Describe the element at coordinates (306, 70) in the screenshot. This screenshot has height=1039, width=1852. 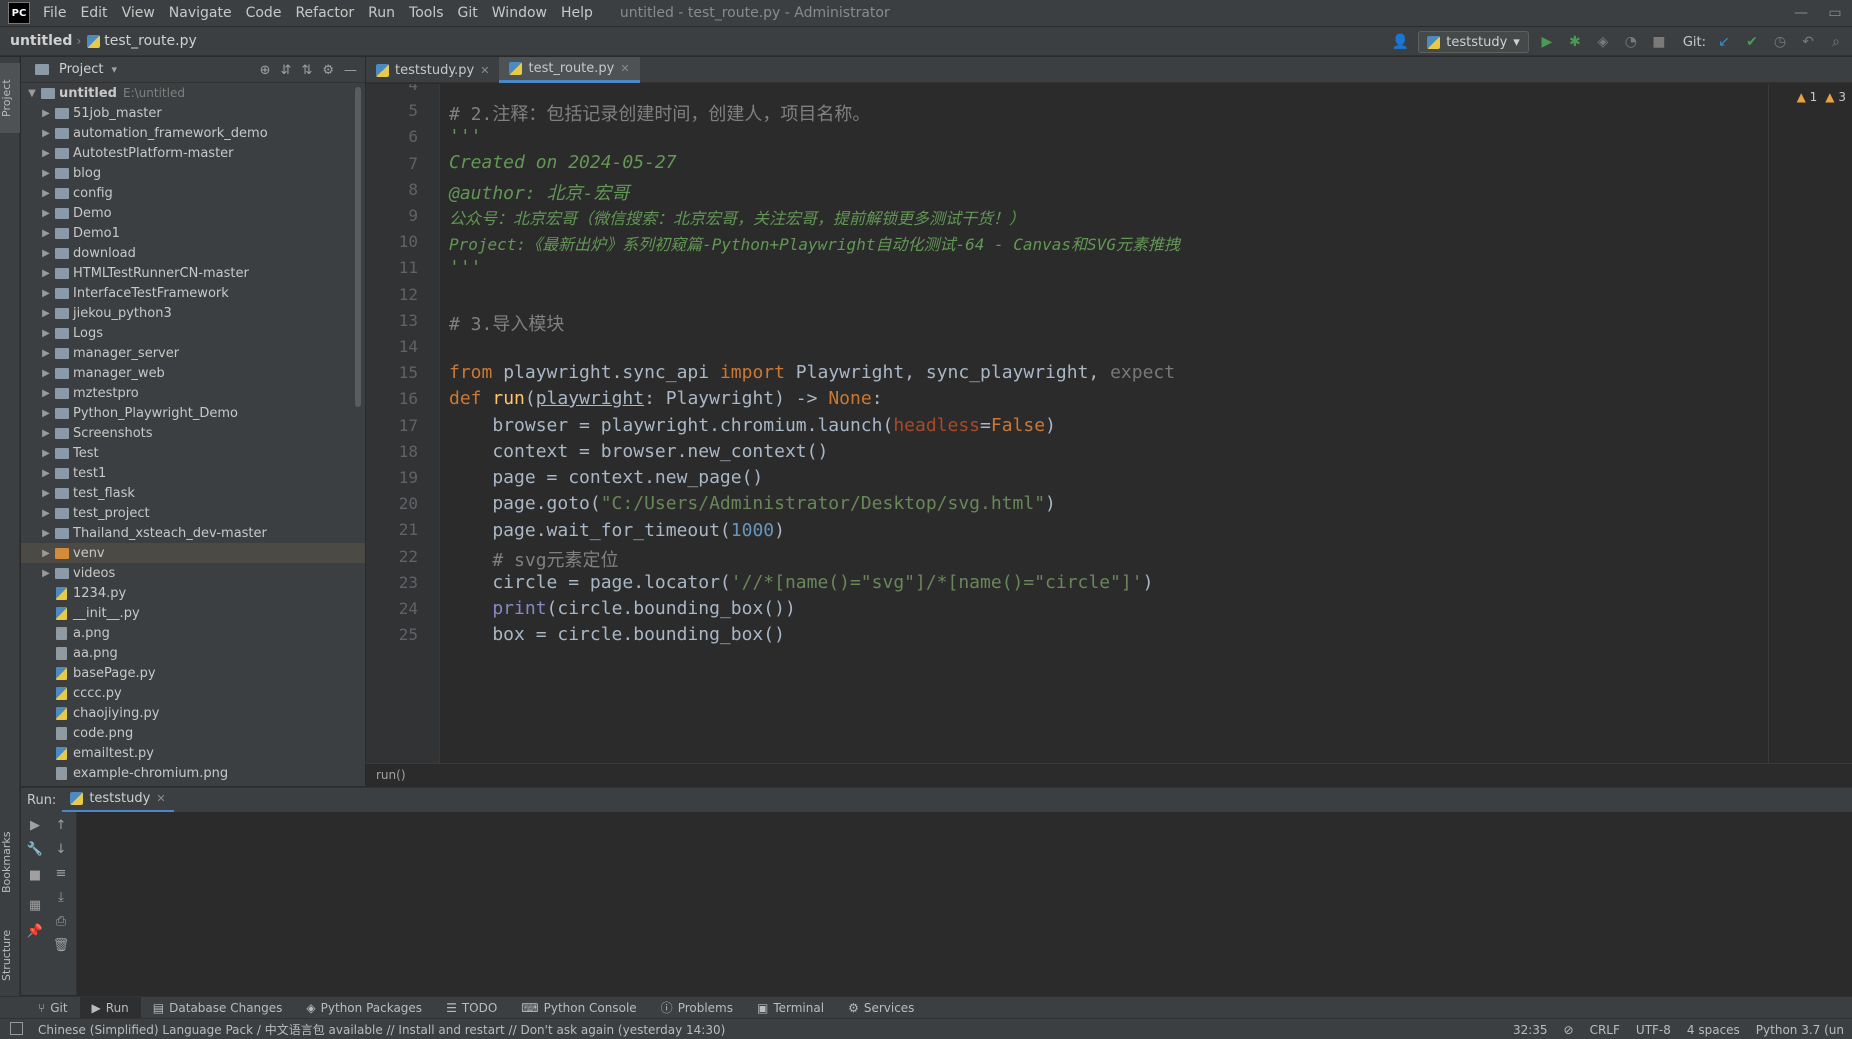
I see `collapse-all-icon: ⇅` at that location.